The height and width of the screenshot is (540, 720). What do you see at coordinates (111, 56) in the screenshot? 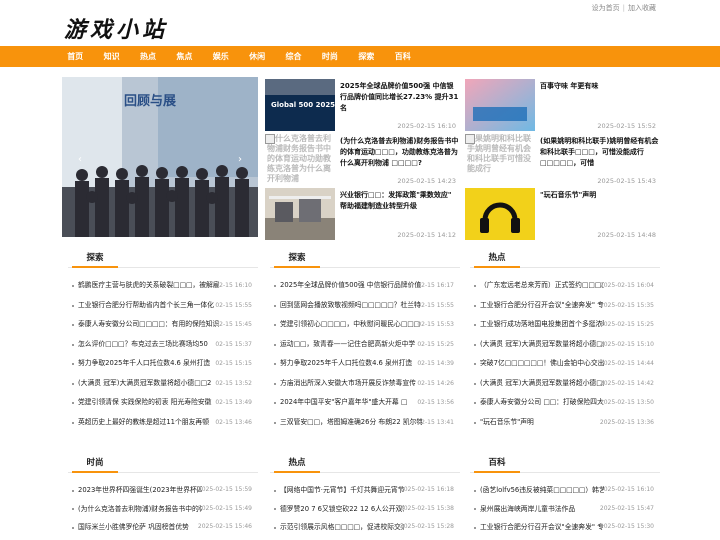
I see `nav-item: 知识` at bounding box center [111, 56].